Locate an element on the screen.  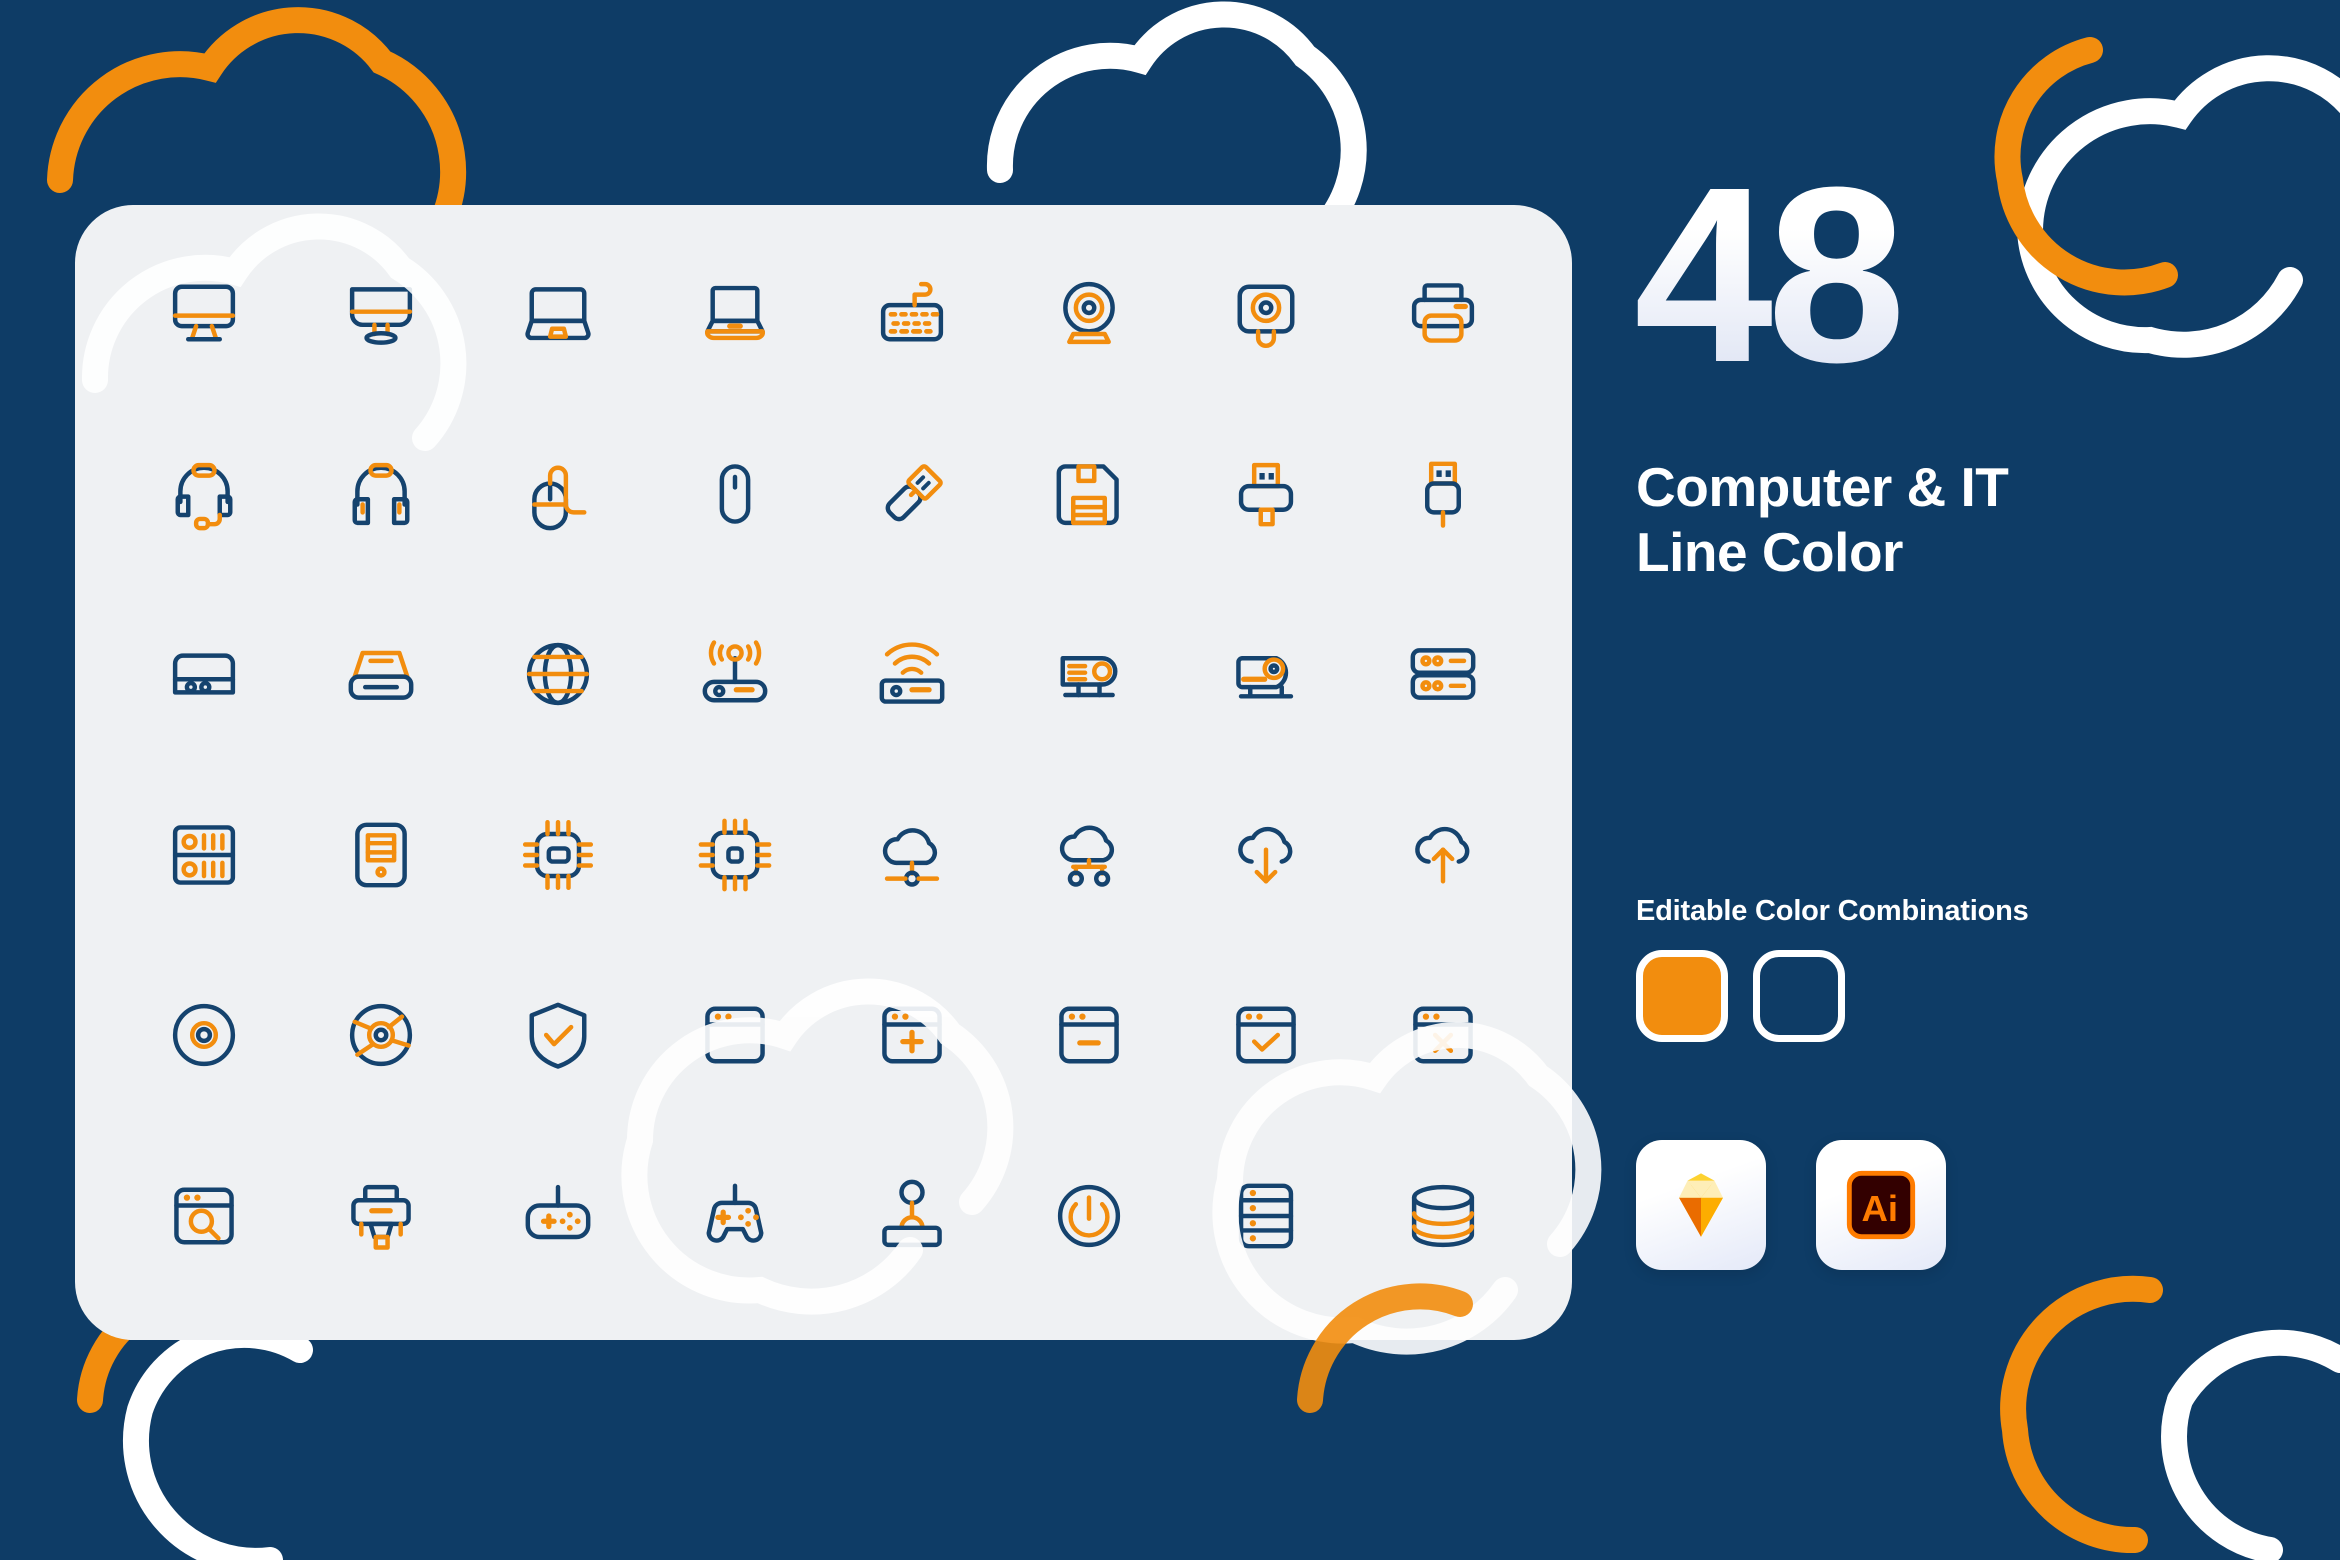
icon-count: 48 is located at coordinates (1770, 274).